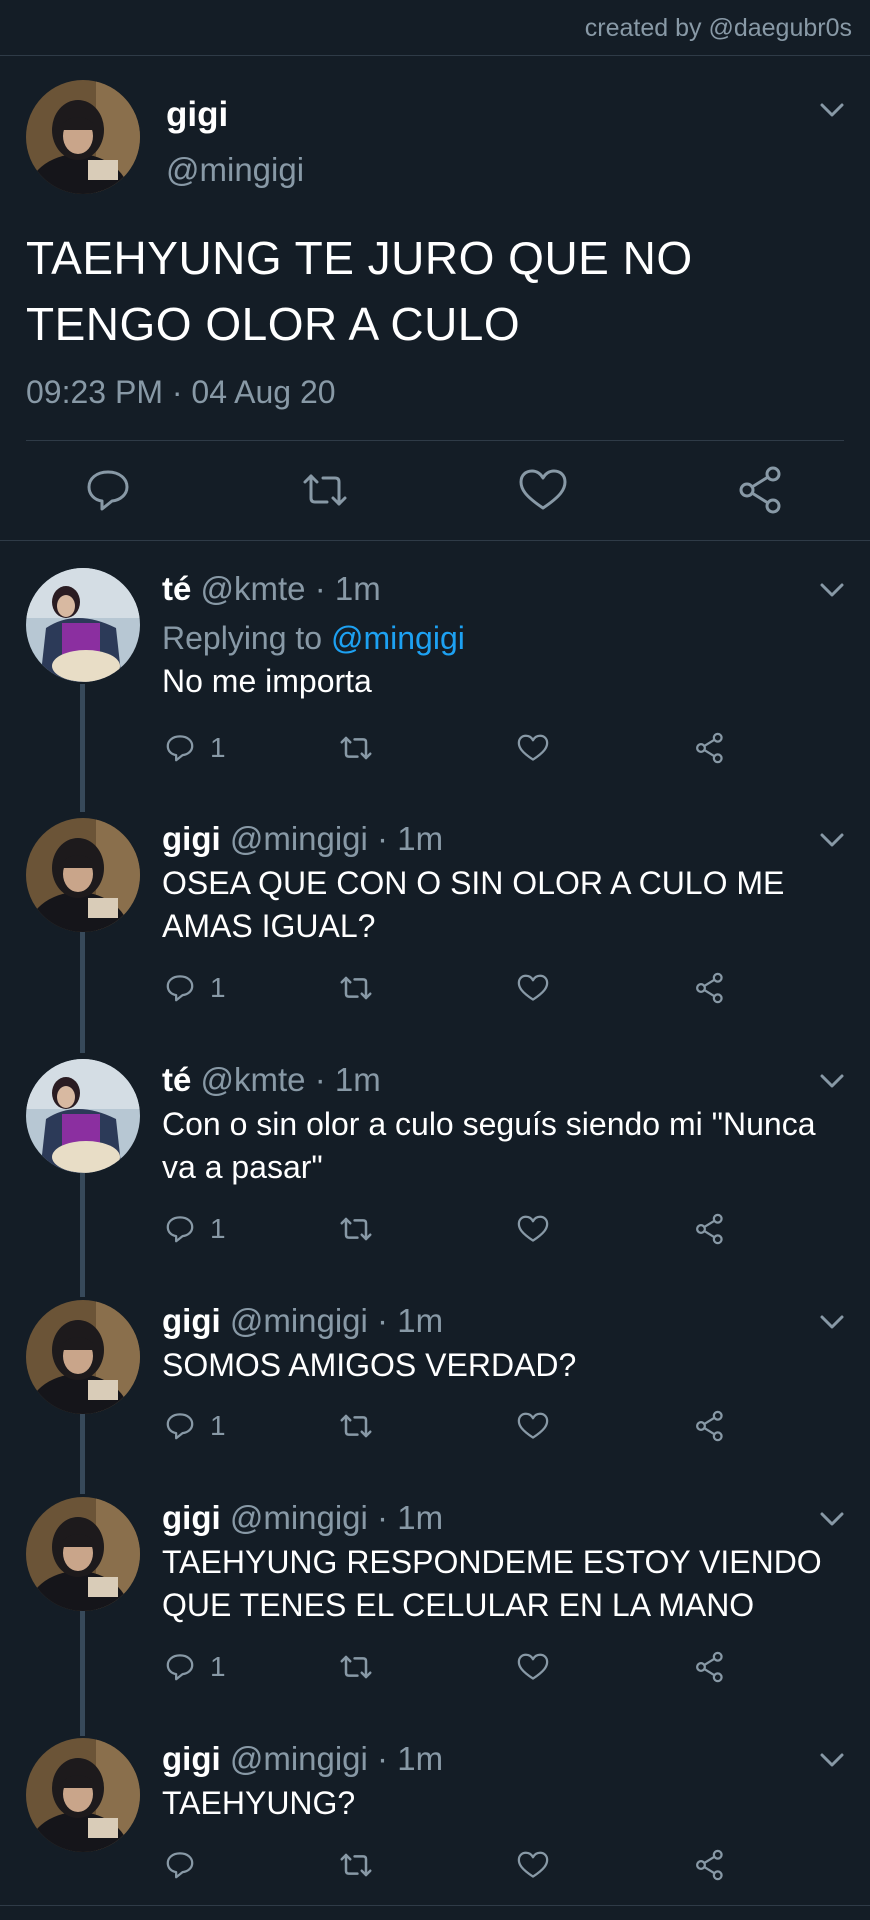  I want to click on reply-button, so click(186, 1865).